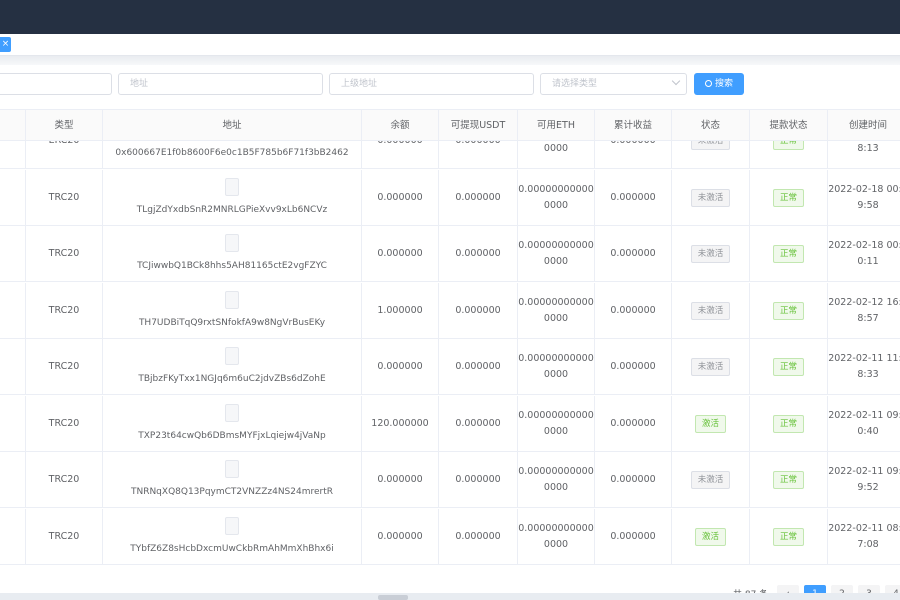  Describe the element at coordinates (232, 367) in the screenshot. I see `address-cell: TBjbzFKyTxx1NGJq6m6uC2jdvZBs6dZohE` at that location.